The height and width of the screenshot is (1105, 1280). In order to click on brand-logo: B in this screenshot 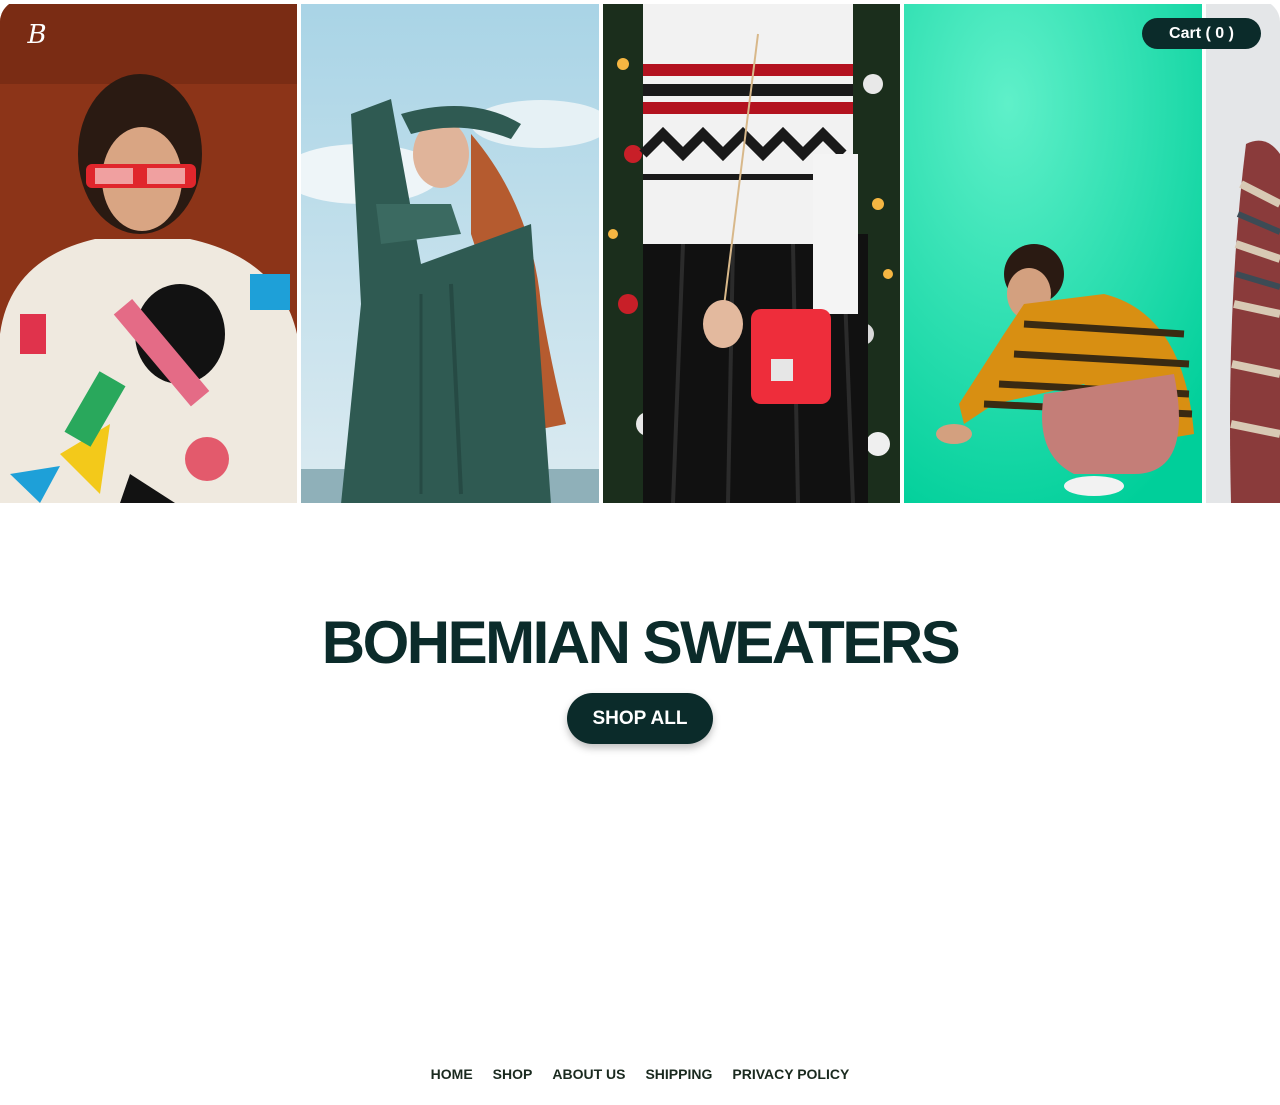, I will do `click(37, 35)`.